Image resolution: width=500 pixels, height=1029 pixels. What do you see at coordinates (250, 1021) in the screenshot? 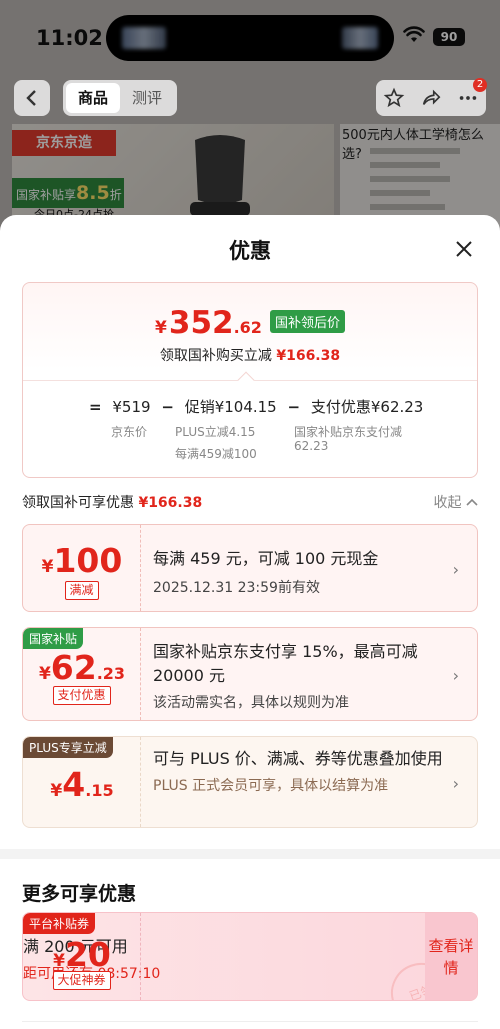
I see `divider` at bounding box center [250, 1021].